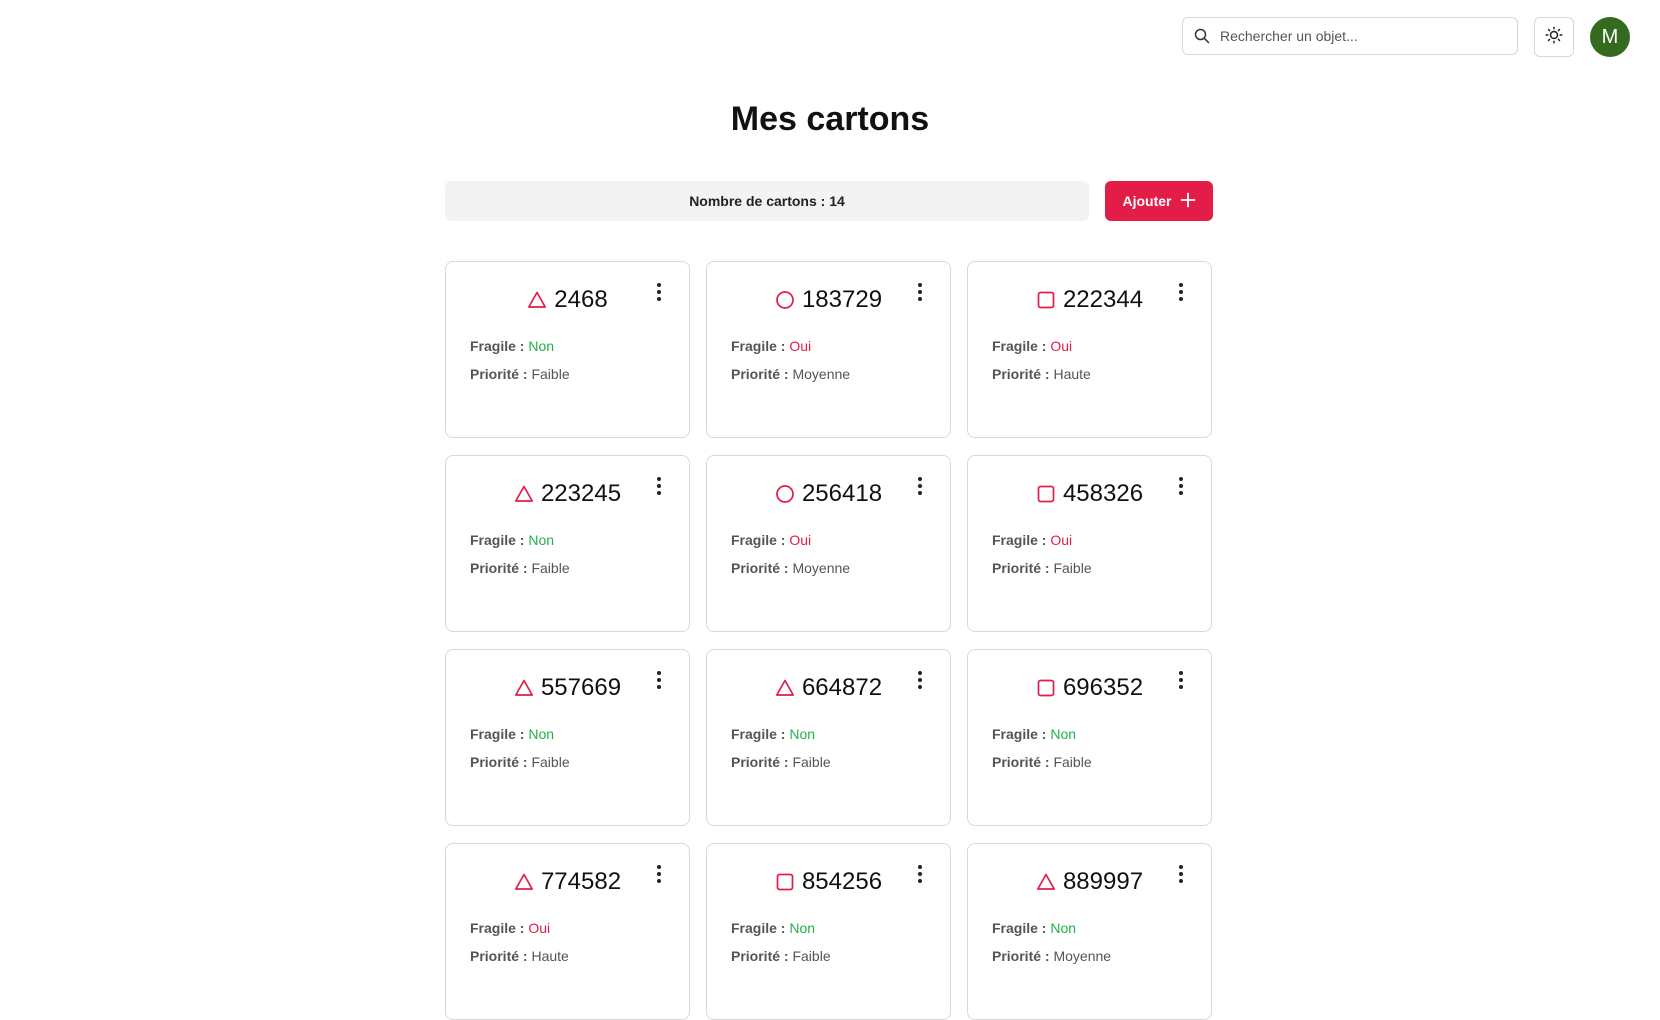 Image resolution: width=1660 pixels, height=1020 pixels. I want to click on box-card: 222344 Fragile : Oui Priorité : Haute, so click(1089, 349).